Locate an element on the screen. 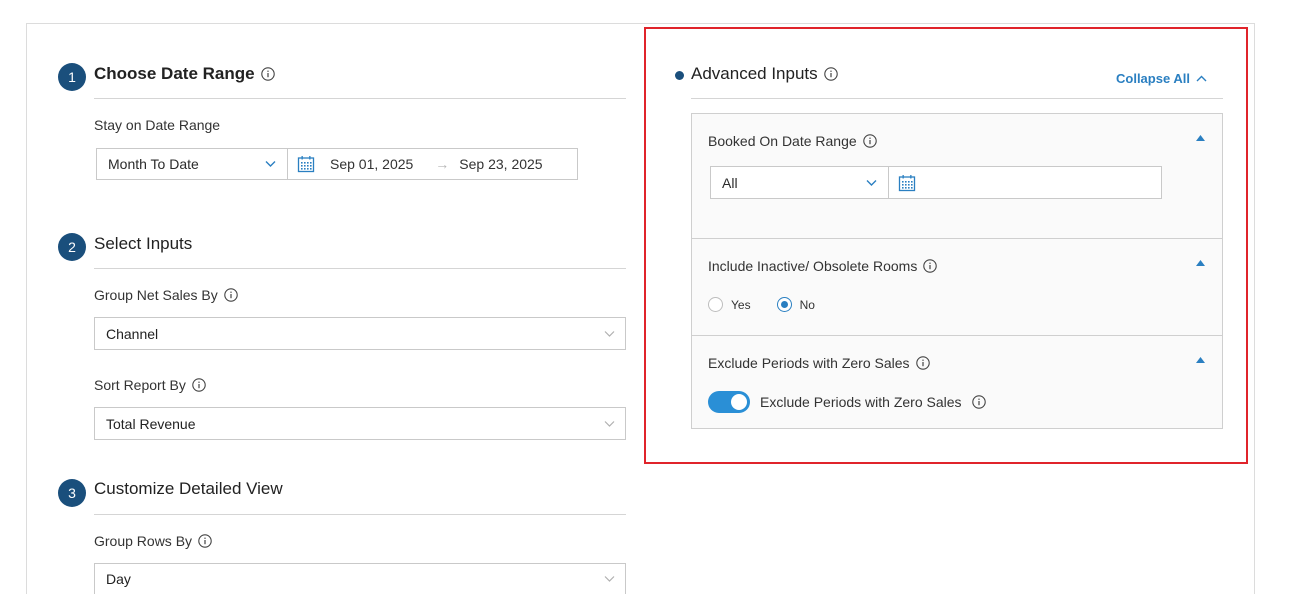  zero-sales-toggle is located at coordinates (729, 402).